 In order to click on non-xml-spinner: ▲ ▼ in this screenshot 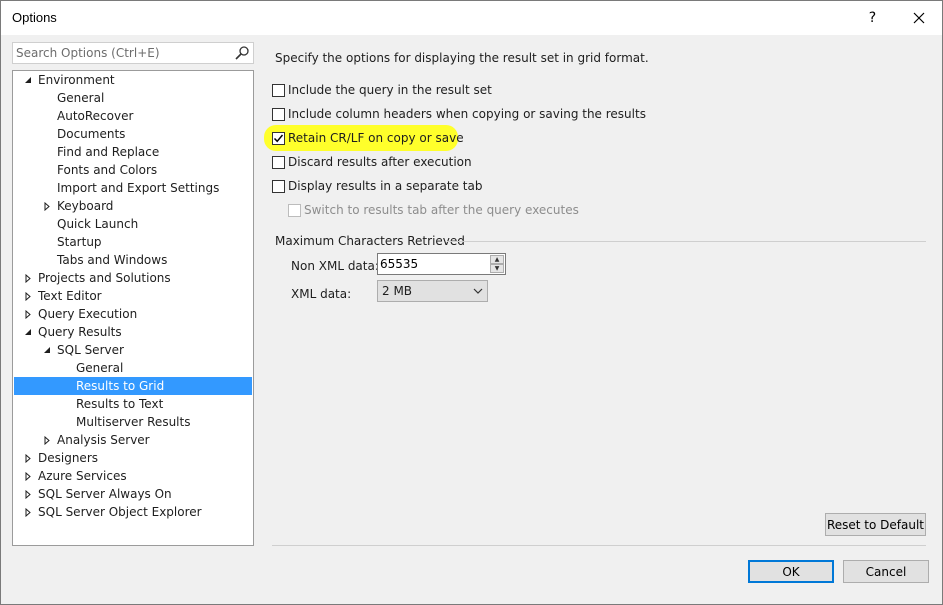, I will do `click(441, 264)`.